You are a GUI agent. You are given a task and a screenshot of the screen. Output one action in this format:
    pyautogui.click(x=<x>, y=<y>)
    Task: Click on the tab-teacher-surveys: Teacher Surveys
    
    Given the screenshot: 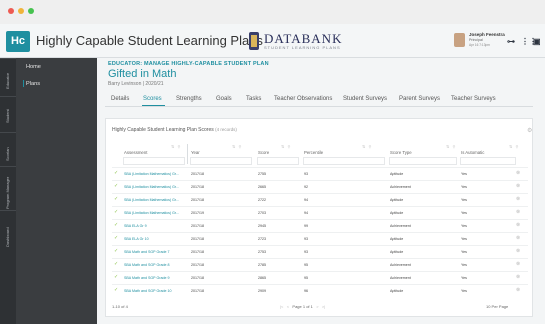 What is the action you would take?
    pyautogui.click(x=473, y=99)
    